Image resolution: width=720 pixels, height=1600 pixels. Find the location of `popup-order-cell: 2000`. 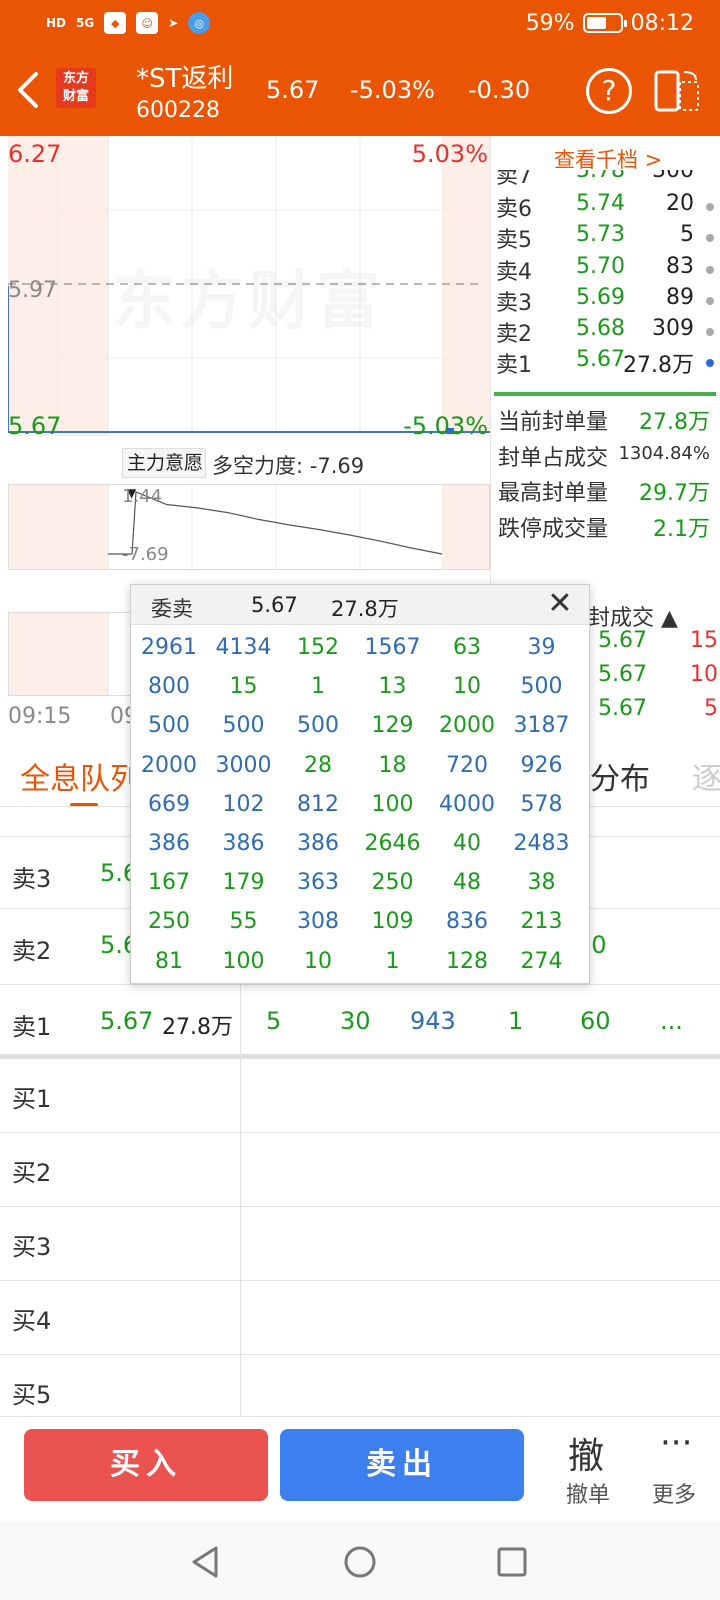

popup-order-cell: 2000 is located at coordinates (169, 765).